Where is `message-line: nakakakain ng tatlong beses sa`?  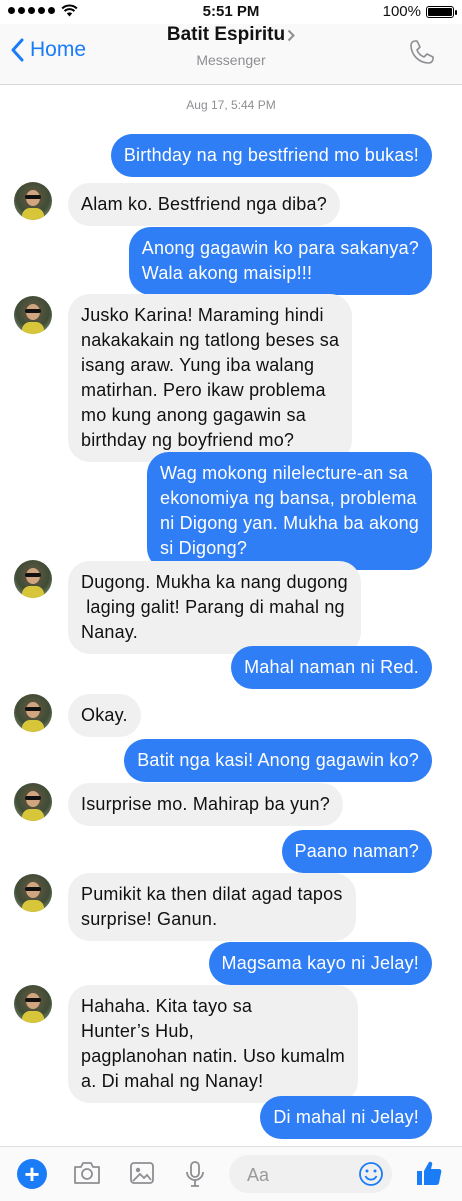
message-line: nakakakain ng tatlong beses sa is located at coordinates (210, 340).